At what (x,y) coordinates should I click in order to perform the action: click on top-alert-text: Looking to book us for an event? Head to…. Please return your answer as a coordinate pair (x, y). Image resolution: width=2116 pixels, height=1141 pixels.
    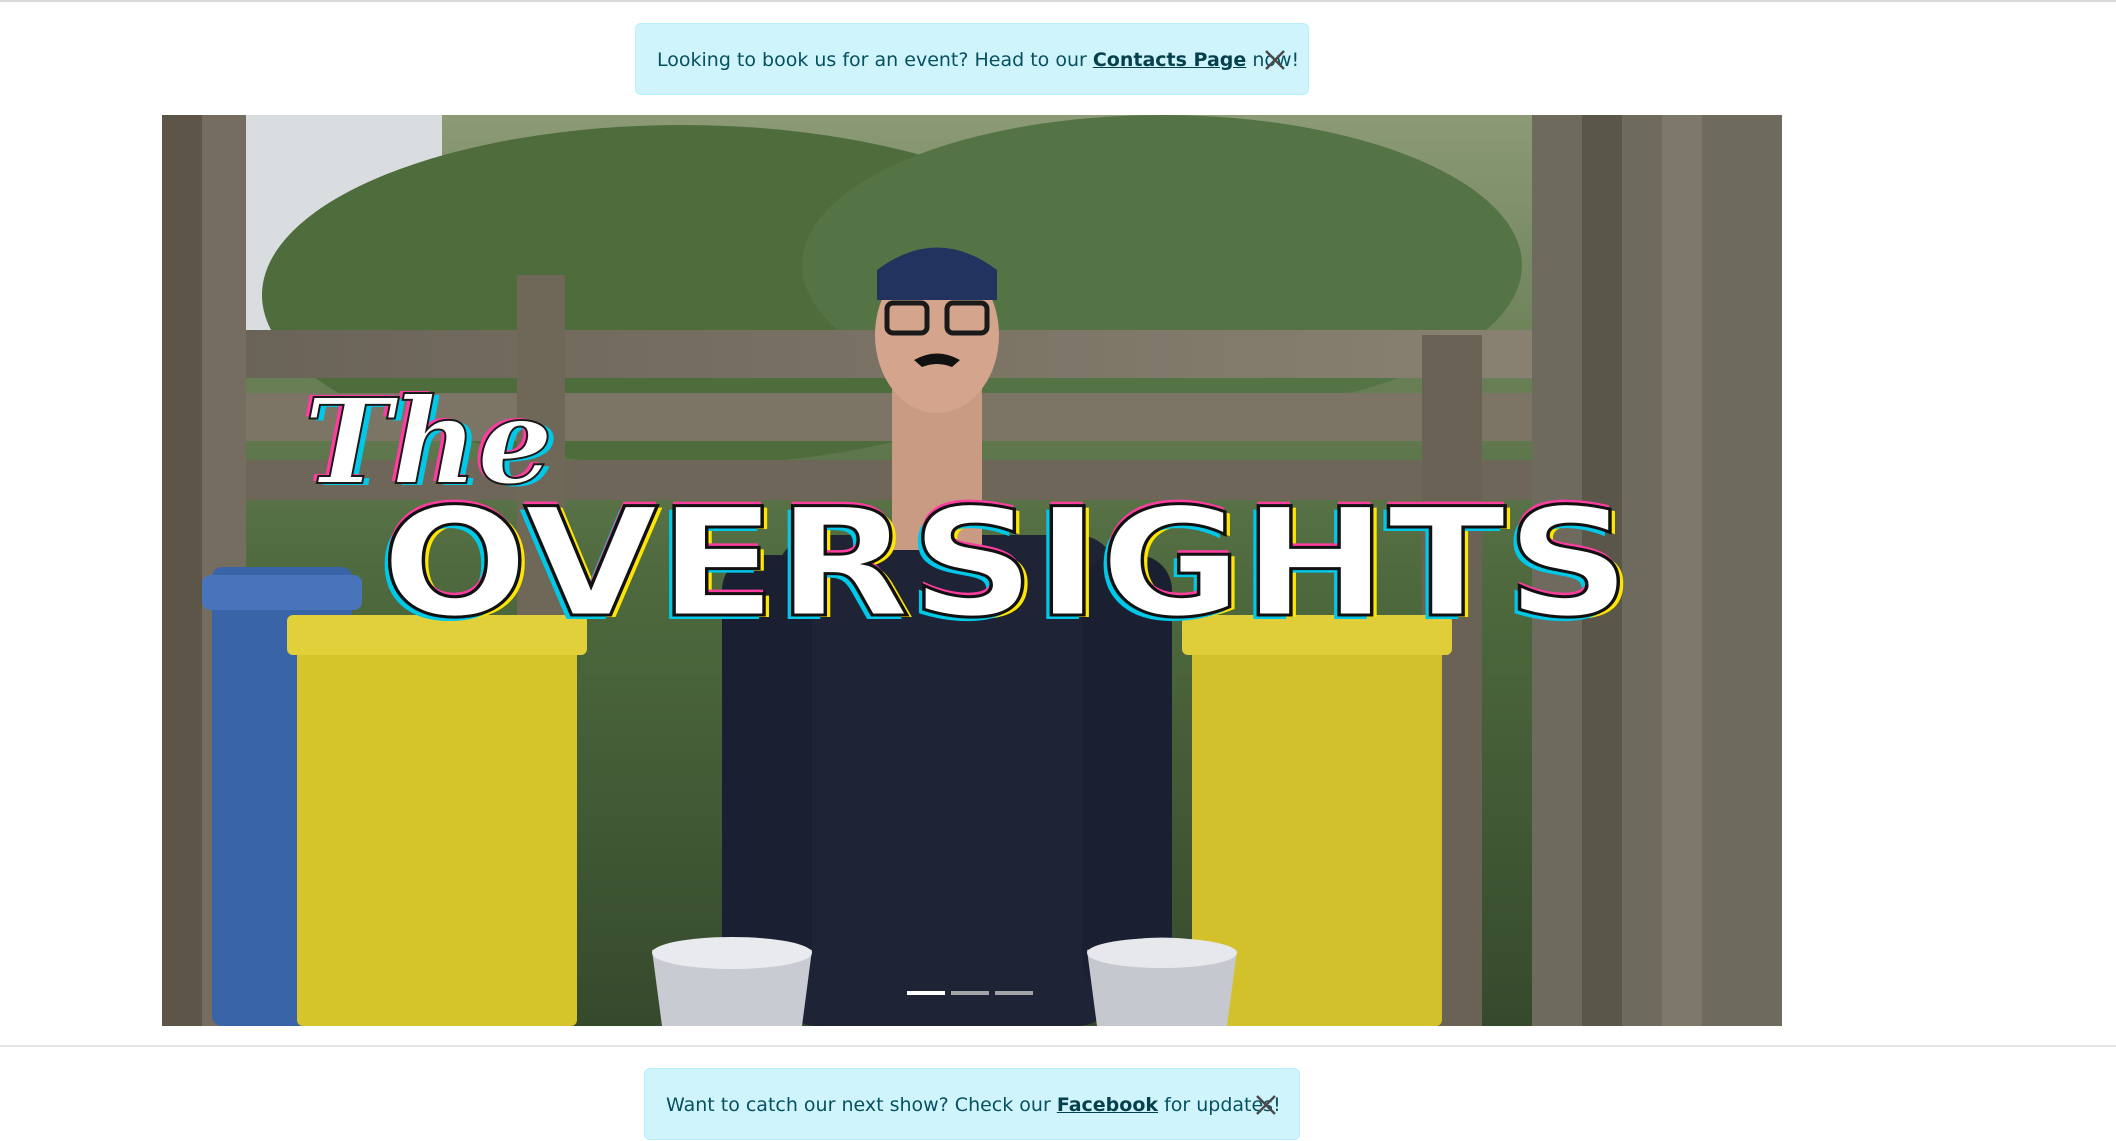
    Looking at the image, I should click on (872, 60).